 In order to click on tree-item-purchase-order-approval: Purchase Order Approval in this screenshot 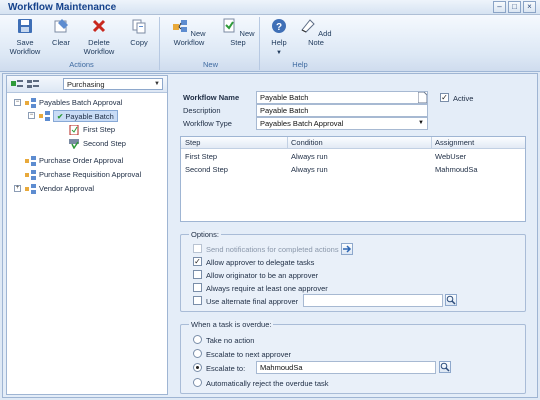, I will do `click(74, 161)`.